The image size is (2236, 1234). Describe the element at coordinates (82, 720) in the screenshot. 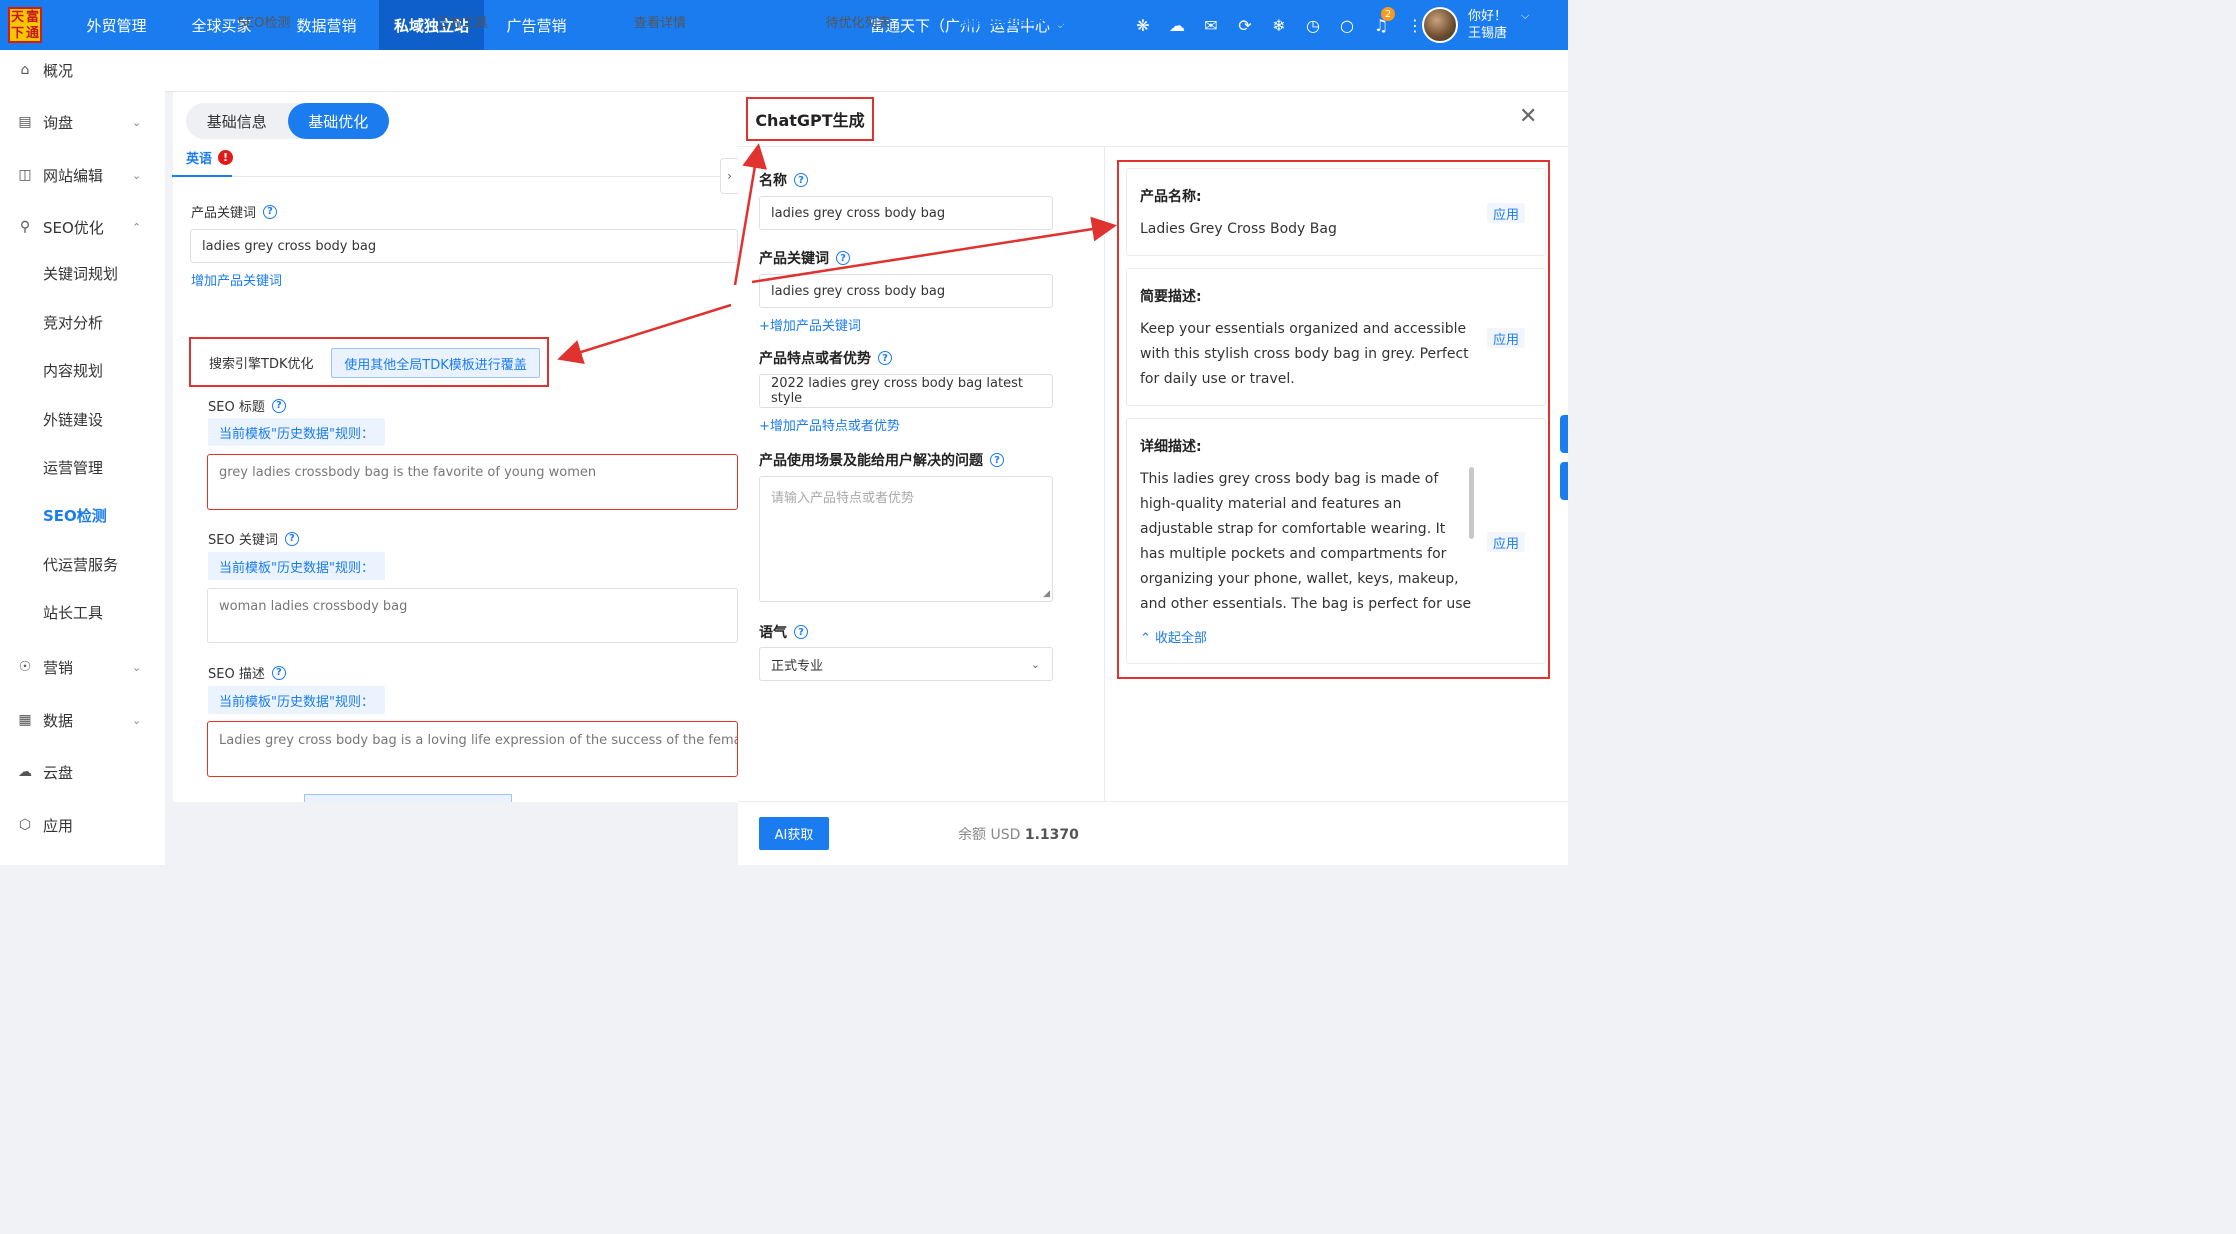

I see `sidebar-item-data: ▦ 数据 ⌄` at that location.